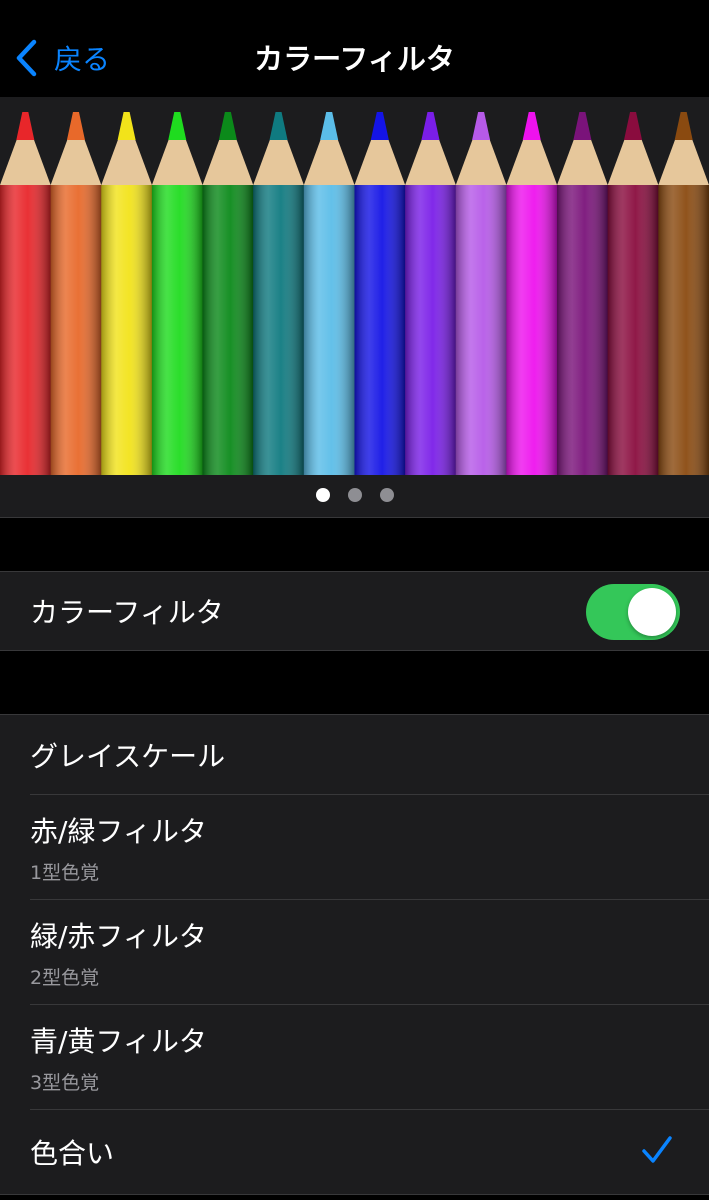  What do you see at coordinates (72, 1153) in the screenshot?
I see `option-label: 色合い` at bounding box center [72, 1153].